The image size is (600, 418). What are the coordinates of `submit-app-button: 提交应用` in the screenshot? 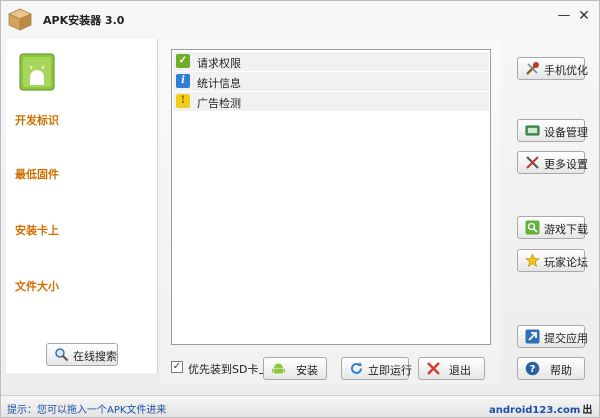 It's located at (552, 336).